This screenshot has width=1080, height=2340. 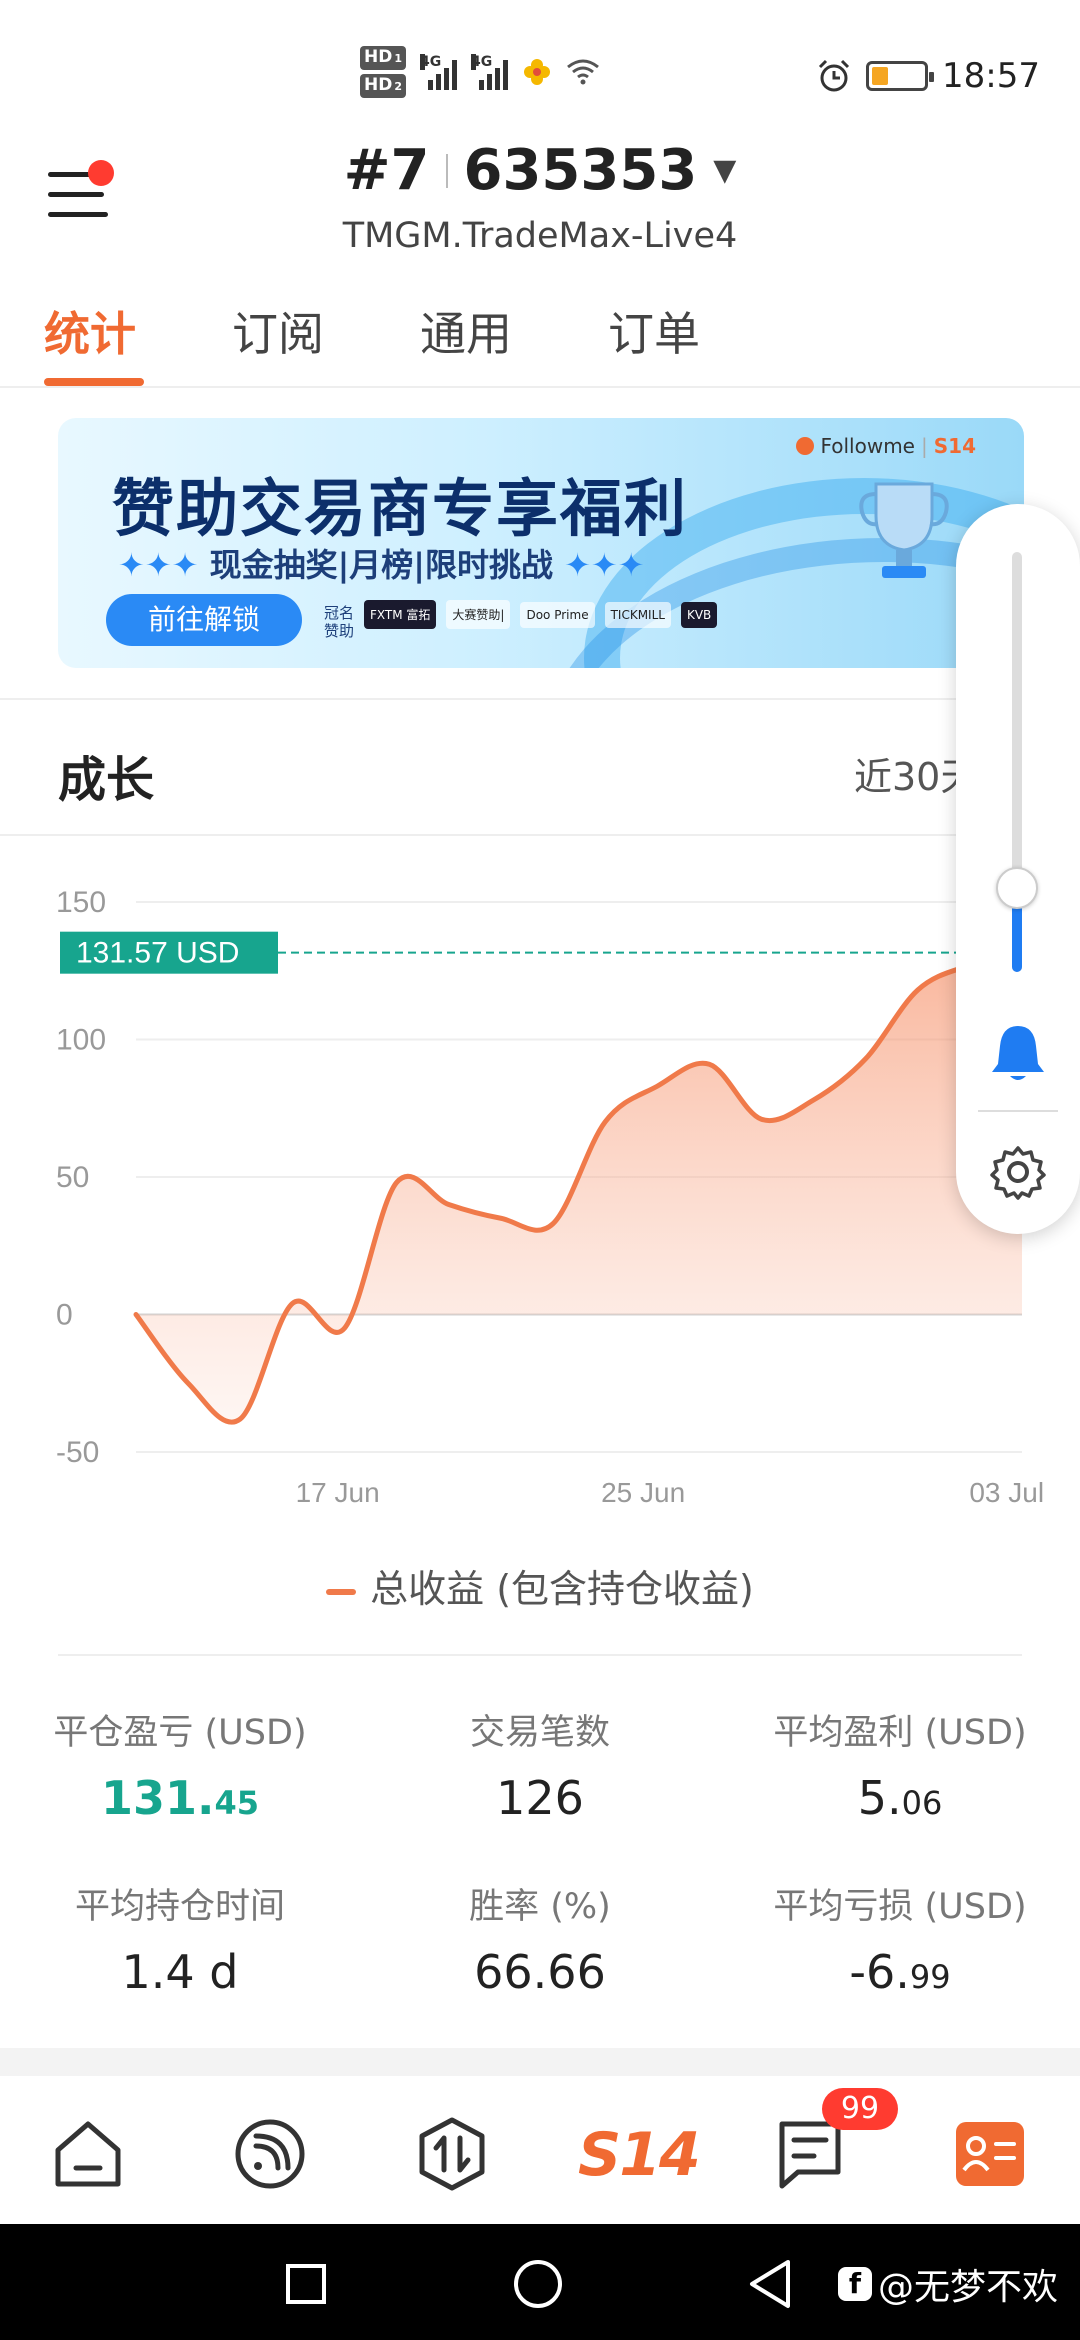 I want to click on gear-icon, so click(x=1018, y=1172).